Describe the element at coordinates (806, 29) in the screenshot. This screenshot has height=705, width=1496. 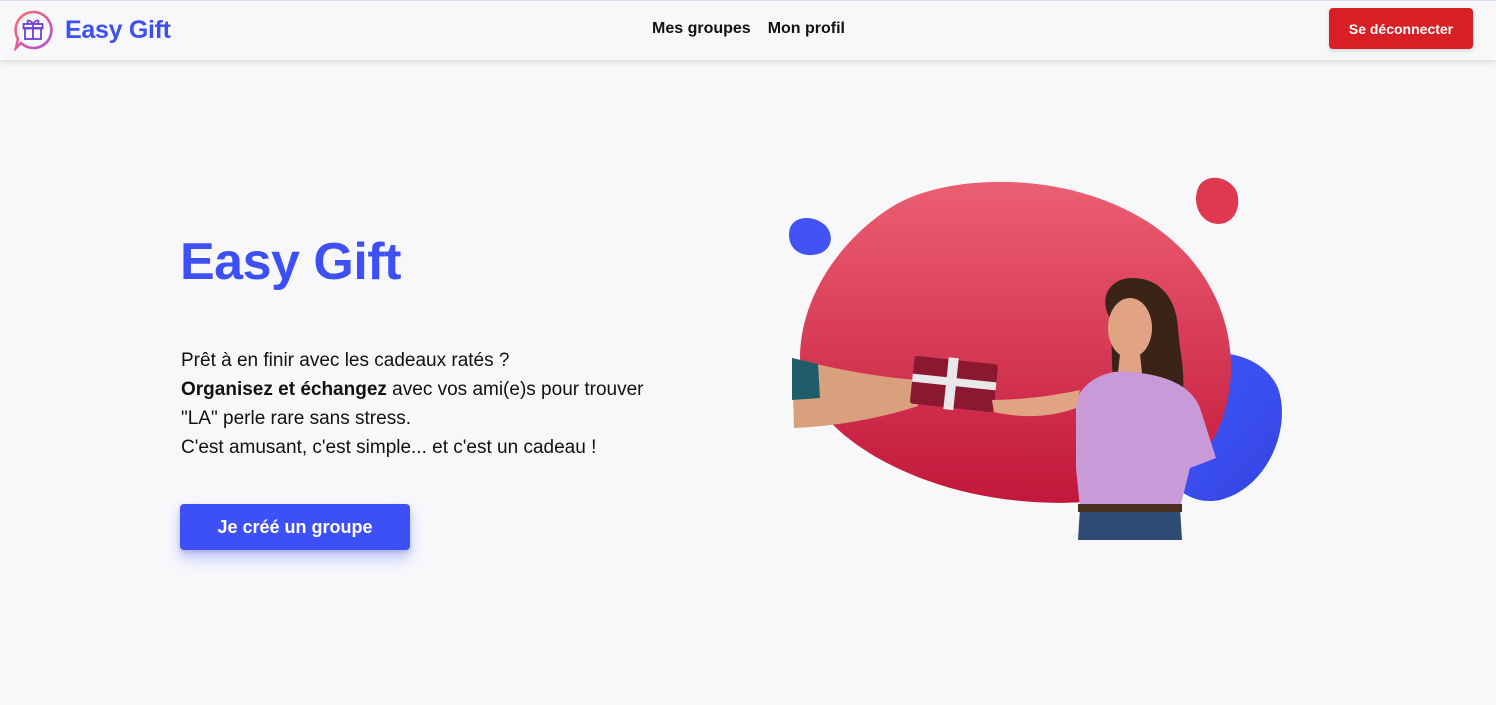
I see `nav-link-mon-profil: Mon profil` at that location.